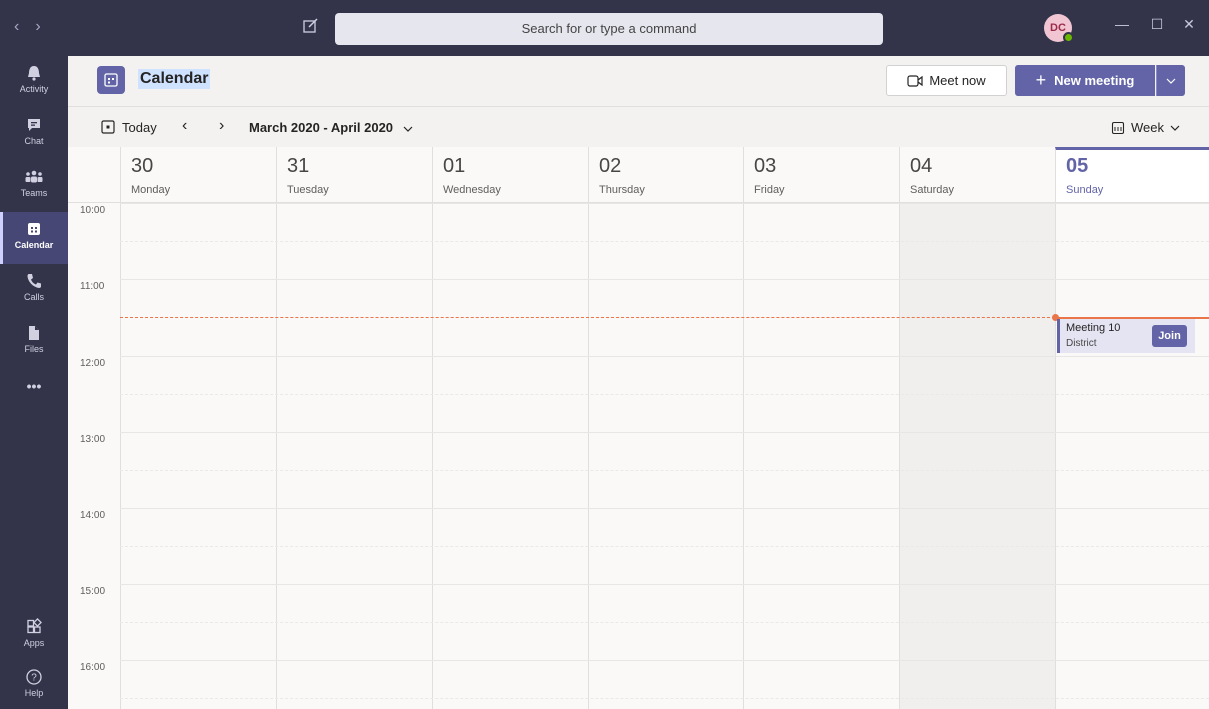  What do you see at coordinates (221, 126) in the screenshot?
I see `next-week-button: ›` at bounding box center [221, 126].